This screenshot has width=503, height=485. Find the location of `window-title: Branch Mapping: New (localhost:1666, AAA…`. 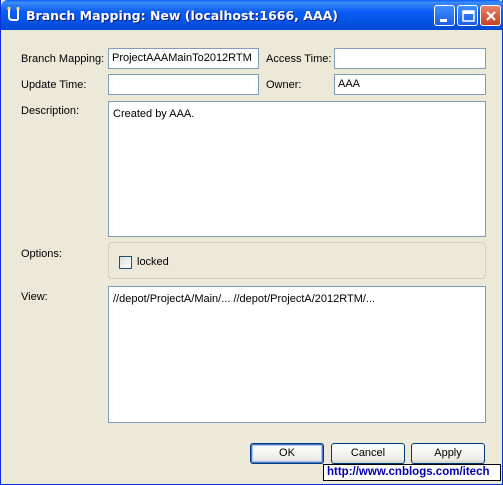

window-title: Branch Mapping: New (localhost:1666, AAA… is located at coordinates (182, 15).